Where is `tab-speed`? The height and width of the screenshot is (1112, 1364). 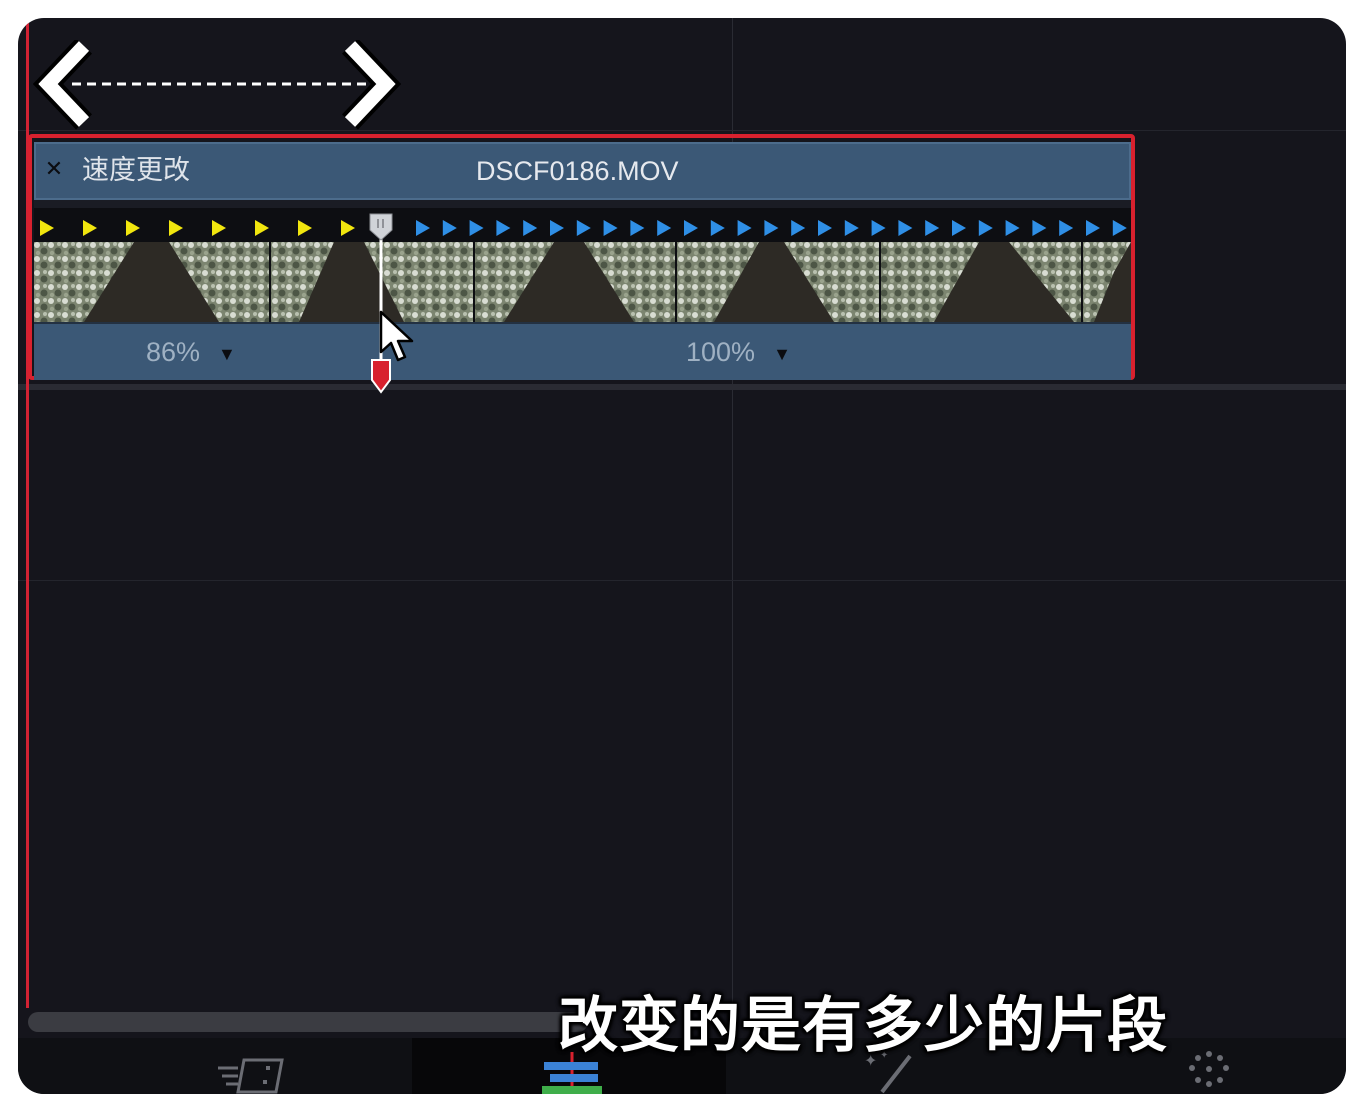 tab-speed is located at coordinates (268, 1066).